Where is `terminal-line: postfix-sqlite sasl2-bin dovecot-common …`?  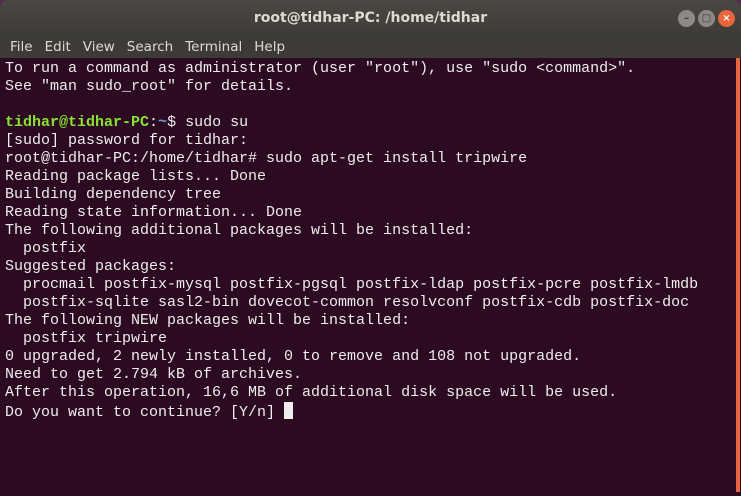
terminal-line: postfix-sqlite sasl2-bin dovecot-common … is located at coordinates (347, 302).